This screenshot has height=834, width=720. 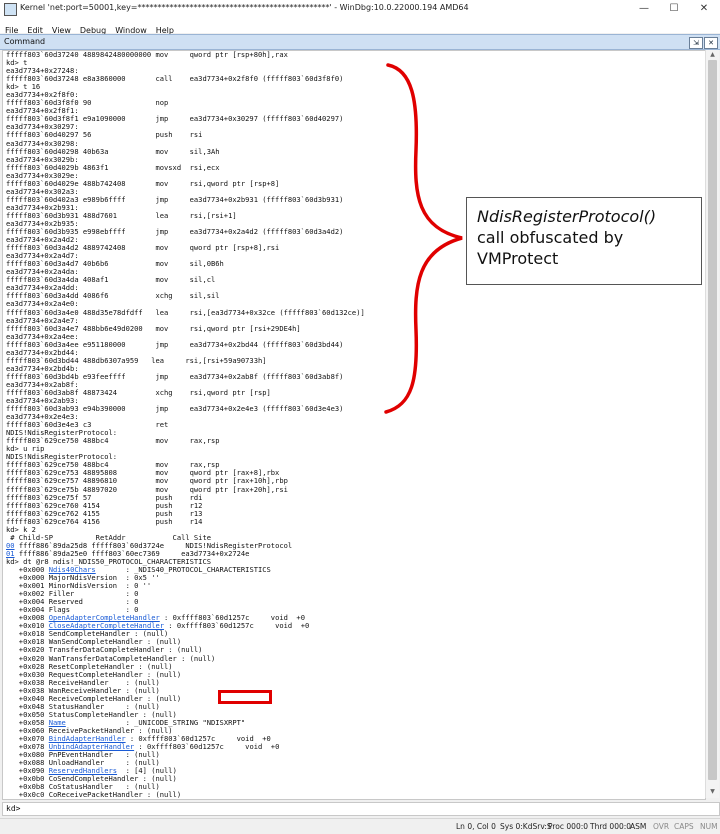 What do you see at coordinates (567, 216) in the screenshot?
I see `annotation-function-name: NdisRegisterProtocol()` at bounding box center [567, 216].